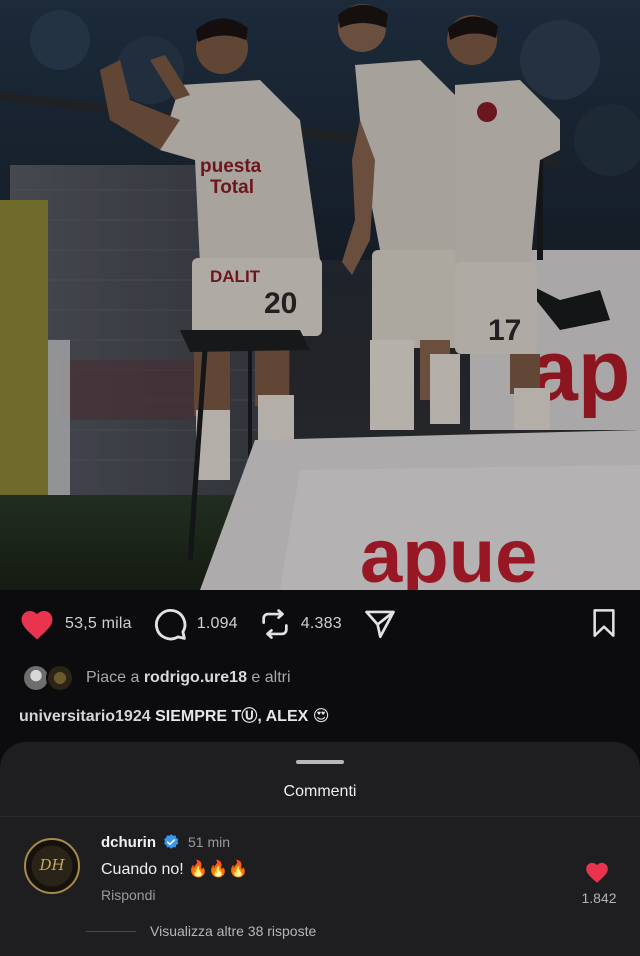 The width and height of the screenshot is (640, 956). I want to click on liked-by-line: Piace a rodrigo.ure18 e altri, so click(156, 678).